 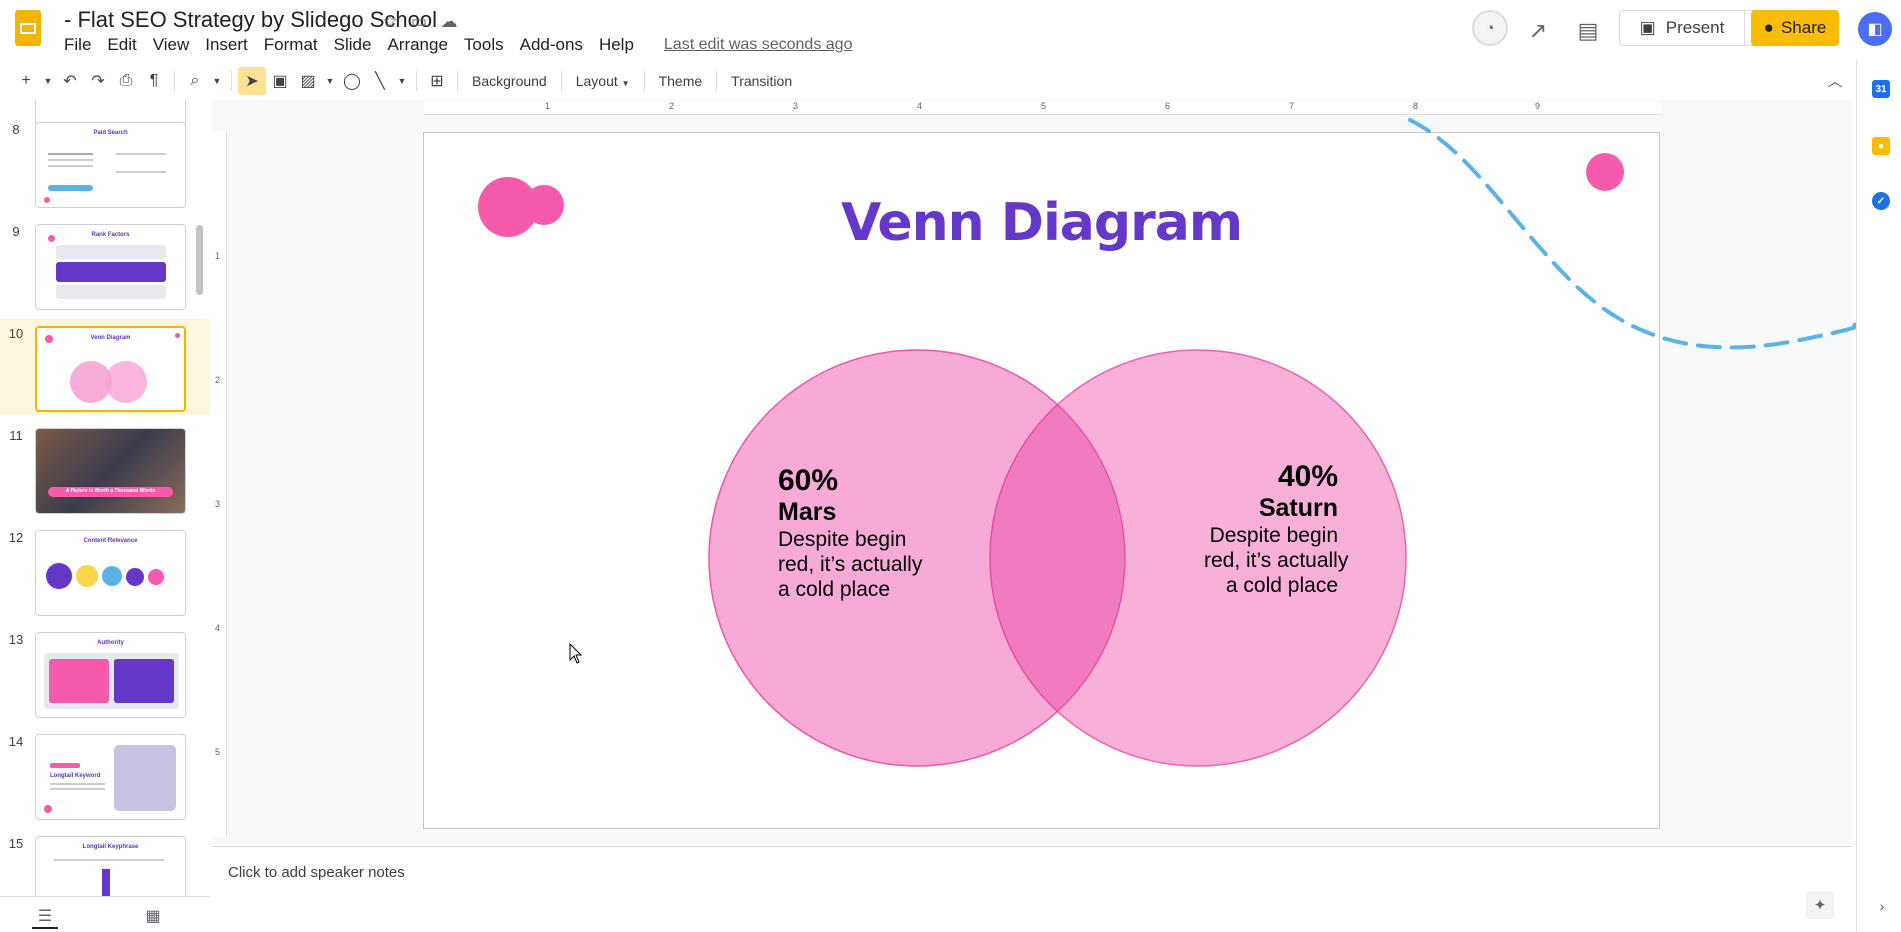 I want to click on menu-format: Format, so click(x=291, y=45).